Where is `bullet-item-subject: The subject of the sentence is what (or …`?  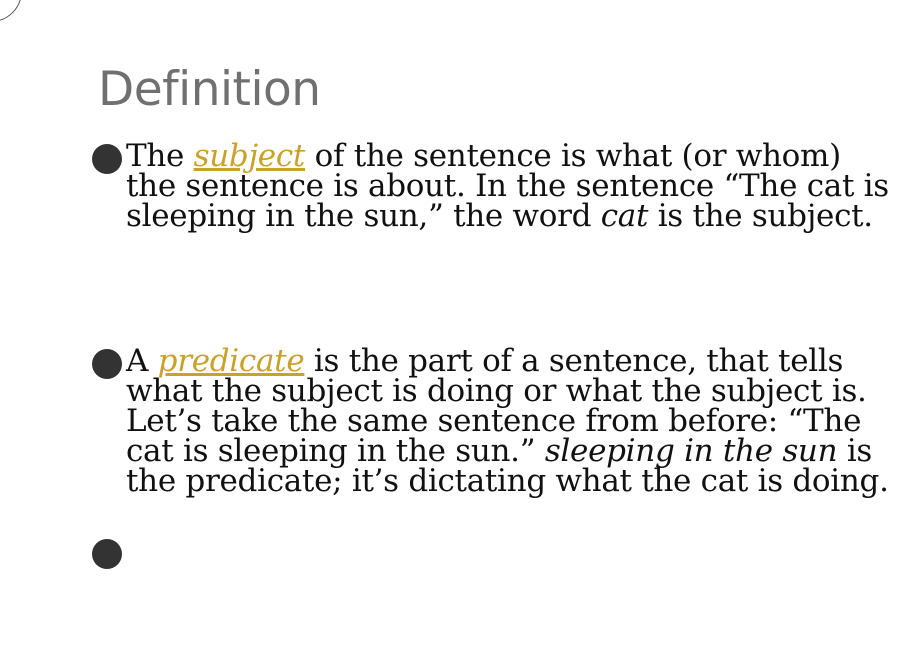
bullet-item-subject: The subject of the sentence is what (or … is located at coordinates (511, 187).